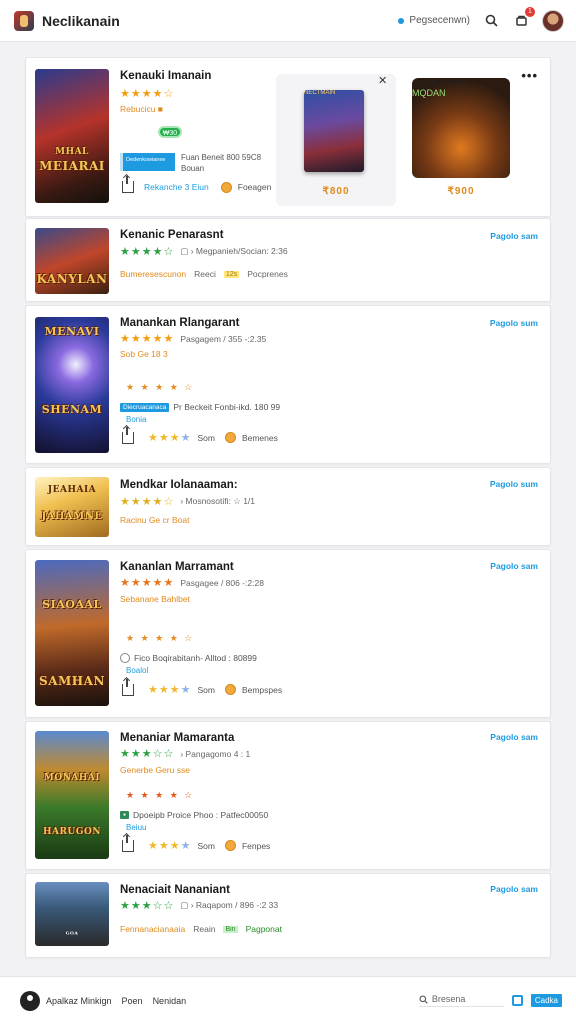 Image resolution: width=576 pixels, height=1024 pixels. I want to click on tag: 12s, so click(231, 274).